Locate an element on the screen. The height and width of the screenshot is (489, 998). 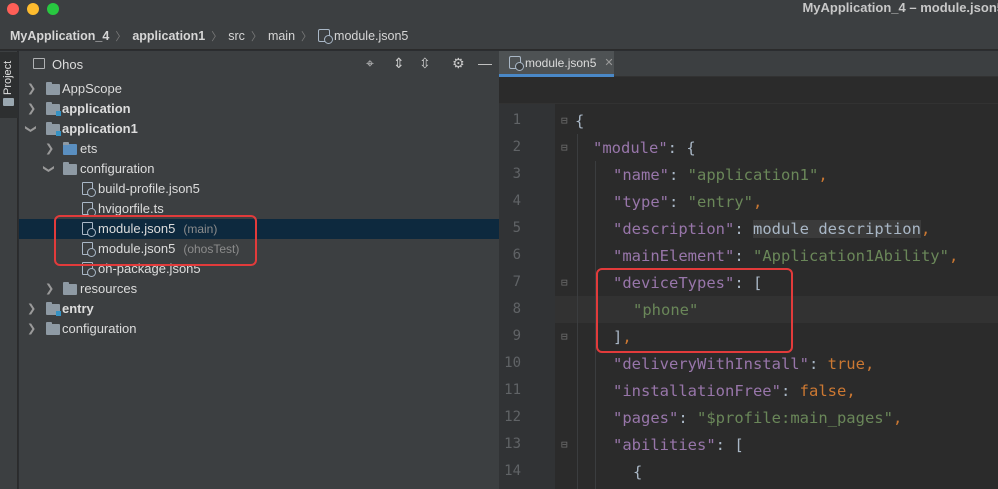
code-line-6: "mainElement": "Application1Ability", is located at coordinates (786, 256).